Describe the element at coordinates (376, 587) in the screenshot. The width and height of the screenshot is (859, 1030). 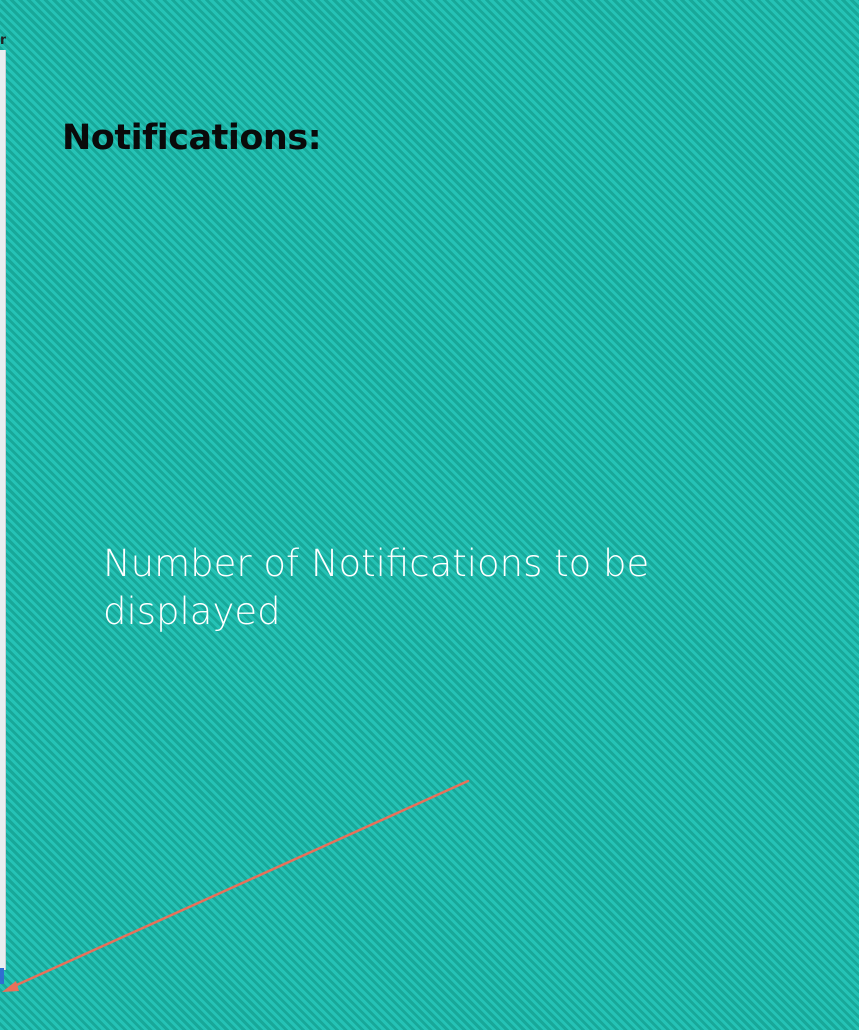
I see `callout-text: Number of Notifications to be displayed` at that location.